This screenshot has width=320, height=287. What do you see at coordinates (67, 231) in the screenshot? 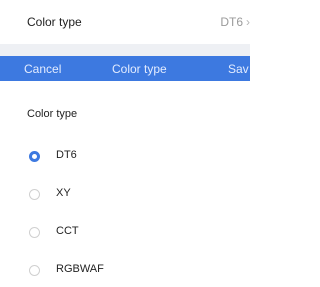
I see `option-label: CCT` at bounding box center [67, 231].